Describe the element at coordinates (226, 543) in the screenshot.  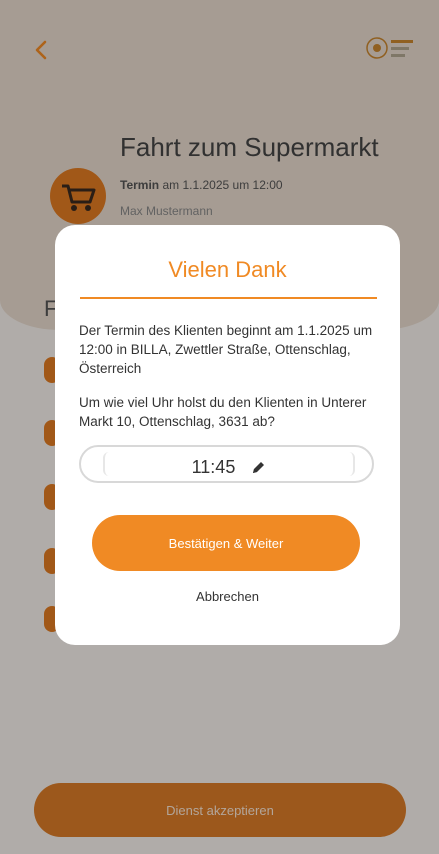
I see `confirm-continue-button: Bestätigen & Weiter` at that location.